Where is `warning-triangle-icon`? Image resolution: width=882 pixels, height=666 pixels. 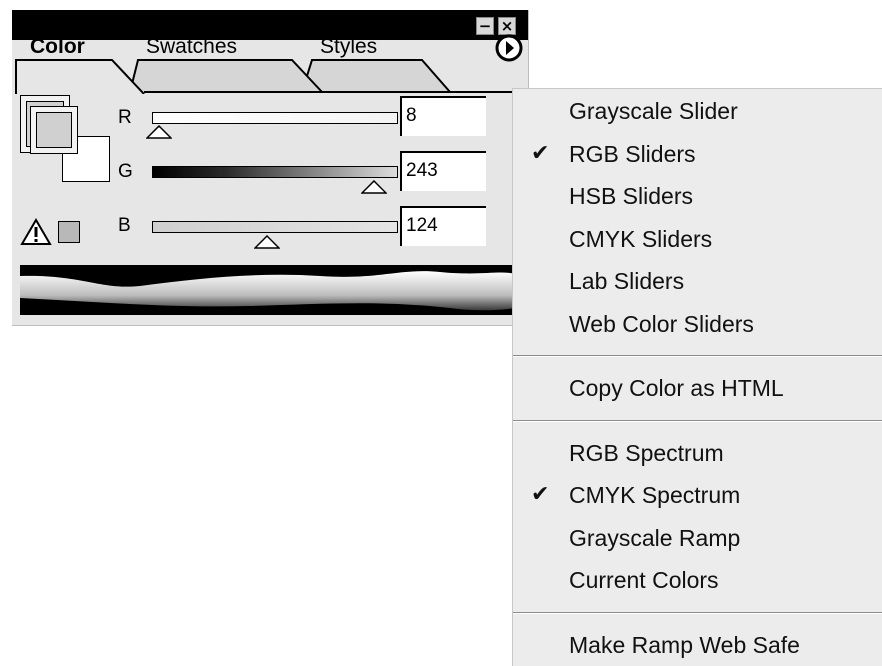 warning-triangle-icon is located at coordinates (36, 234).